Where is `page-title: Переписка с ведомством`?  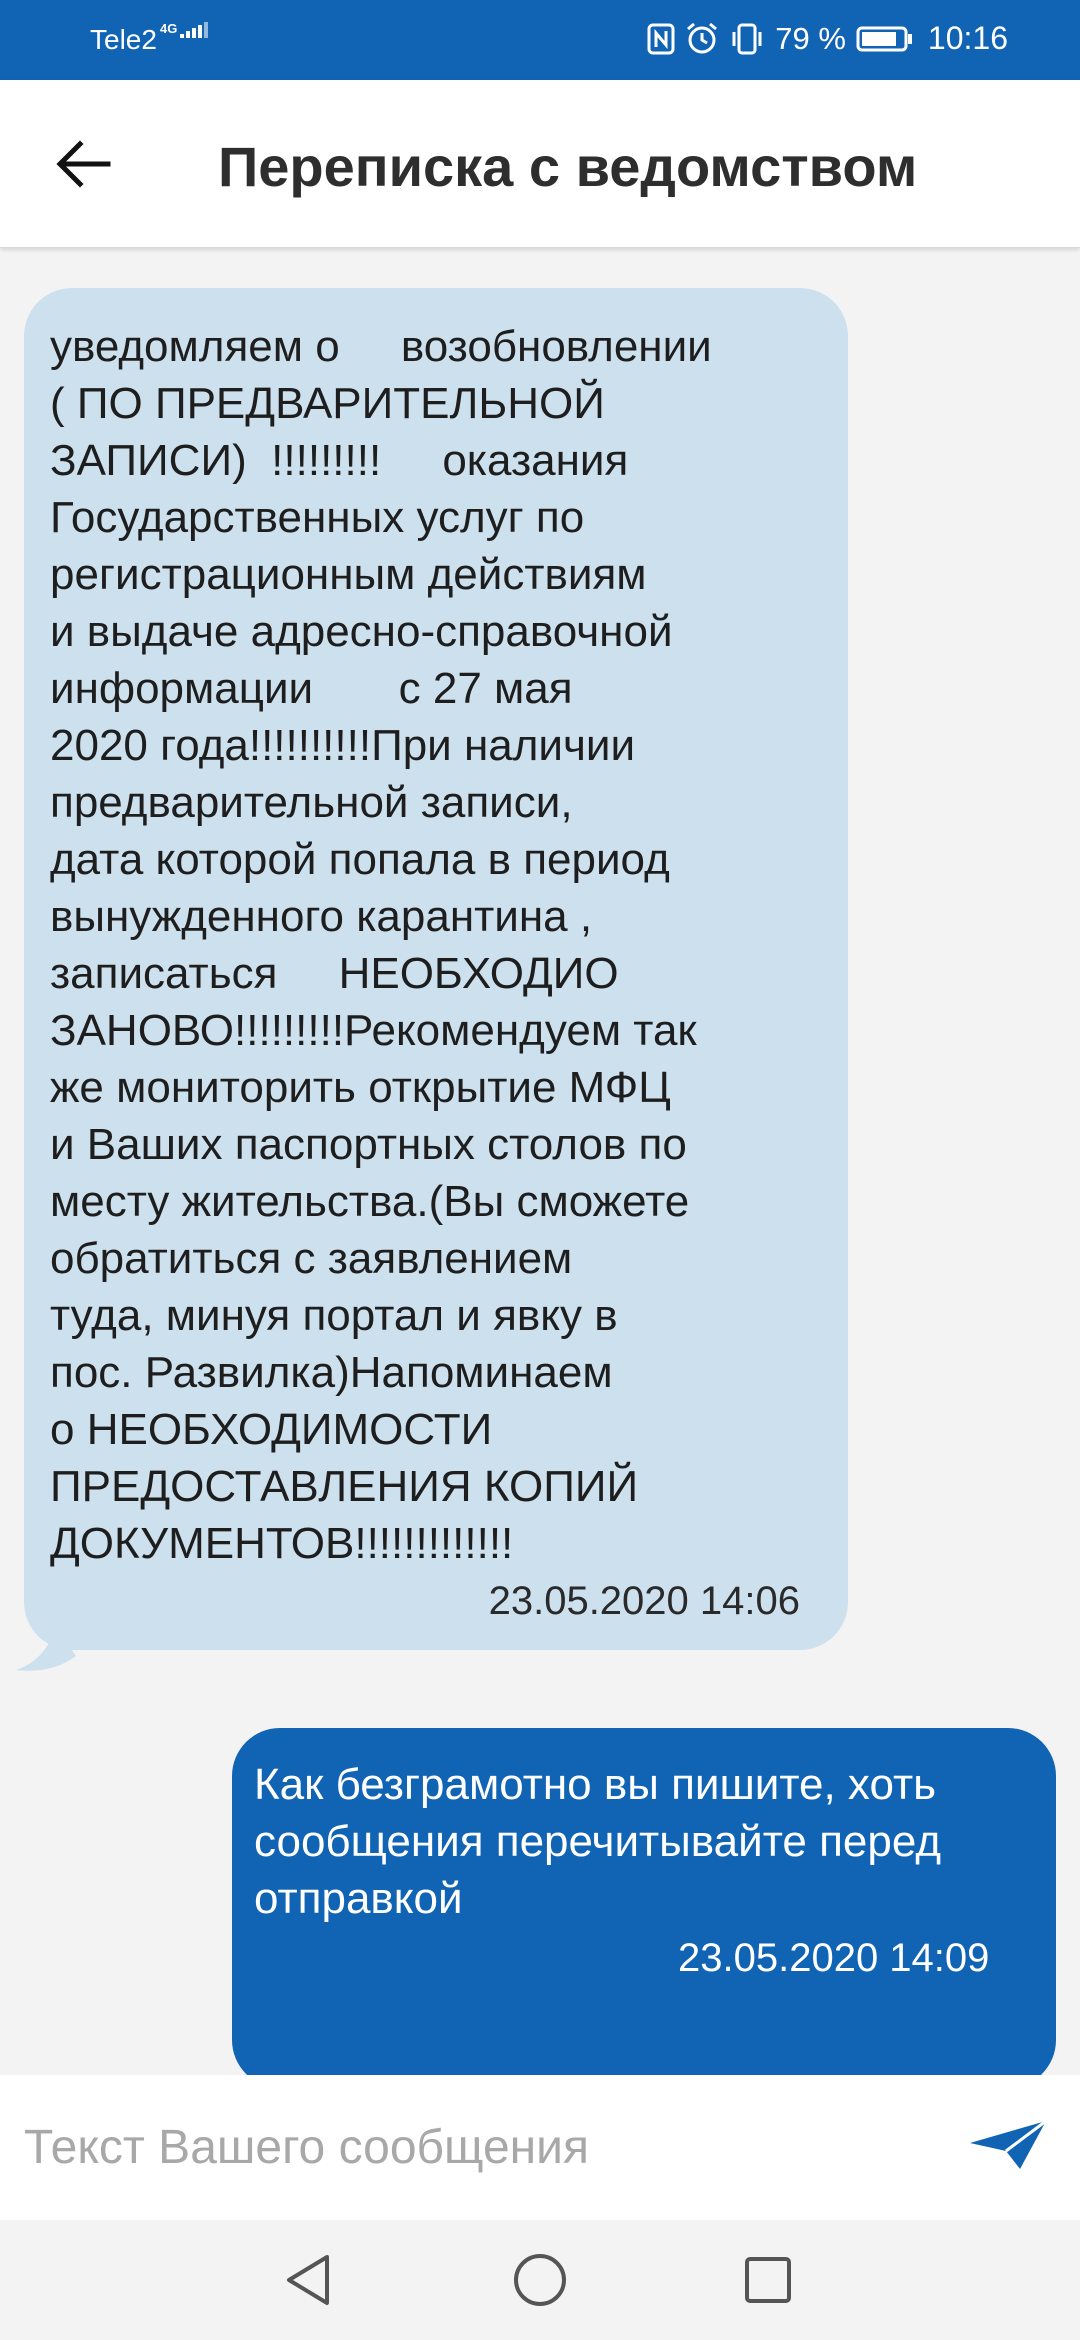 page-title: Переписка с ведомством is located at coordinates (568, 166).